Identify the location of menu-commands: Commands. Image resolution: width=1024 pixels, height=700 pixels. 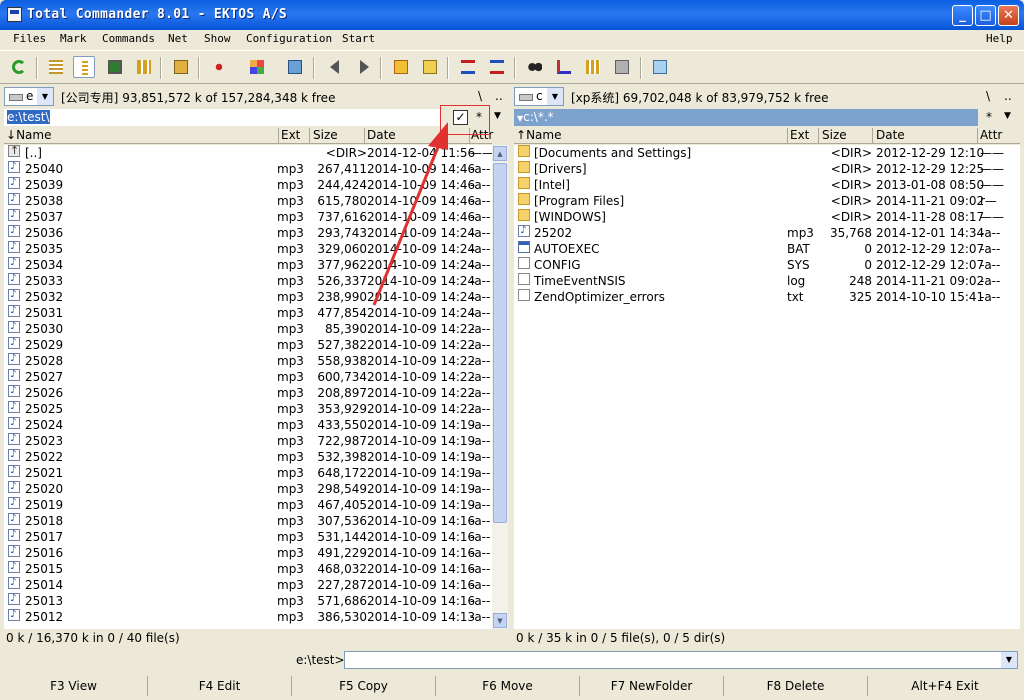
(128, 38).